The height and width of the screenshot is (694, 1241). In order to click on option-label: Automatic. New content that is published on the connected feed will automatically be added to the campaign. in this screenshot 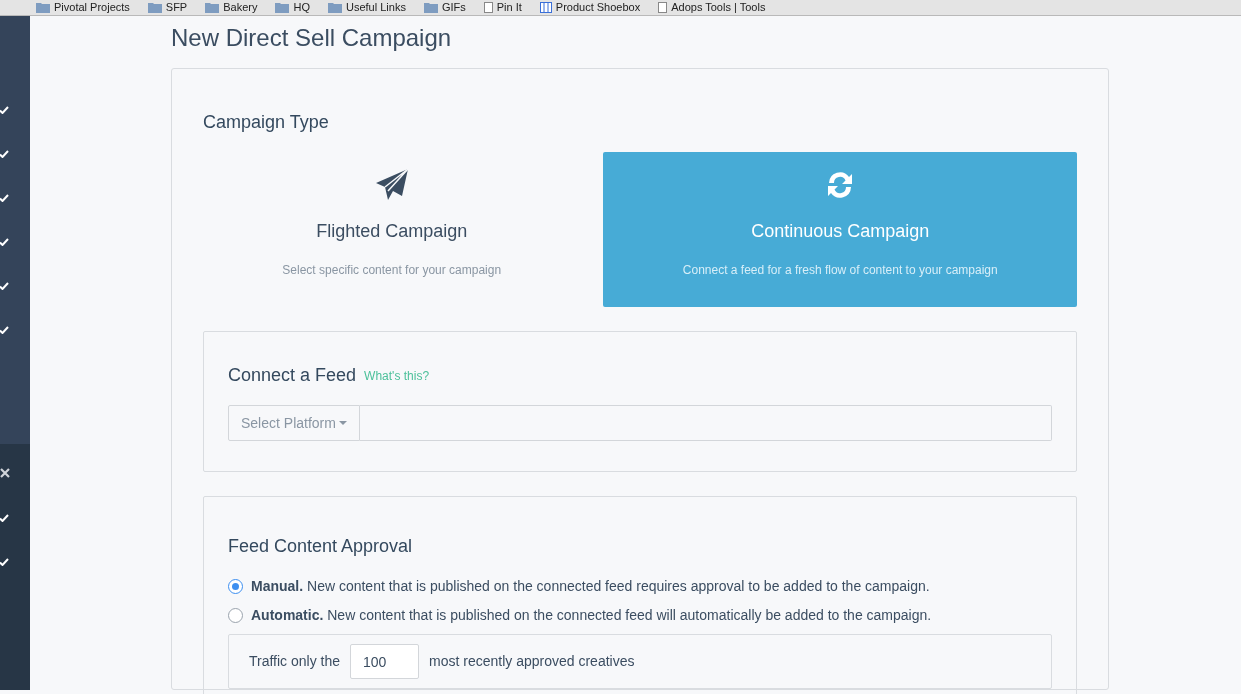, I will do `click(591, 615)`.